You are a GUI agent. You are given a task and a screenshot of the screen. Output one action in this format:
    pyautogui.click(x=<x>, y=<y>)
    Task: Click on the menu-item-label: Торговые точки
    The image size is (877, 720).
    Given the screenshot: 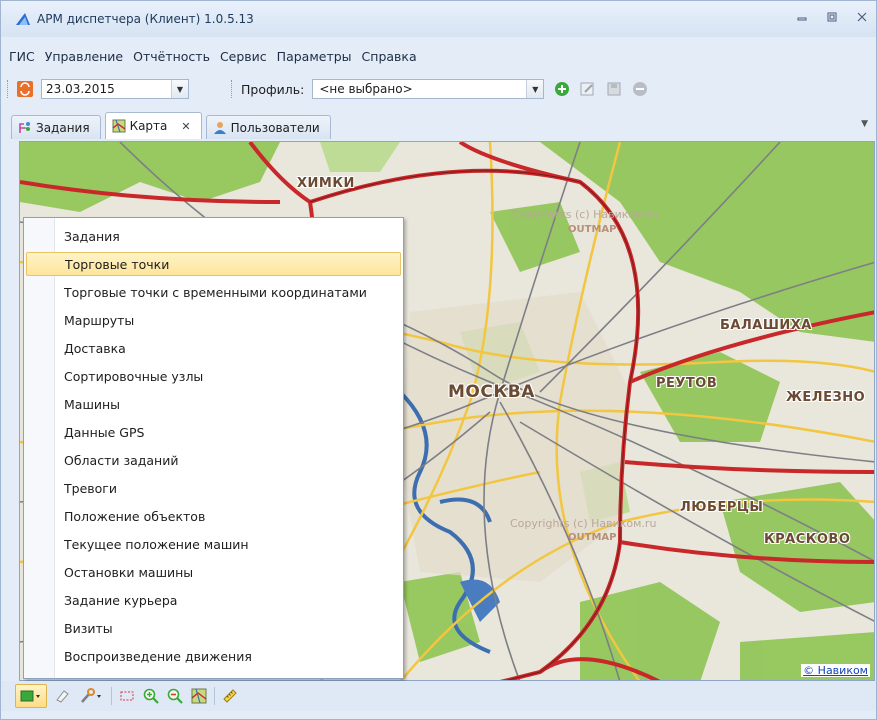 What is the action you would take?
    pyautogui.click(x=117, y=264)
    